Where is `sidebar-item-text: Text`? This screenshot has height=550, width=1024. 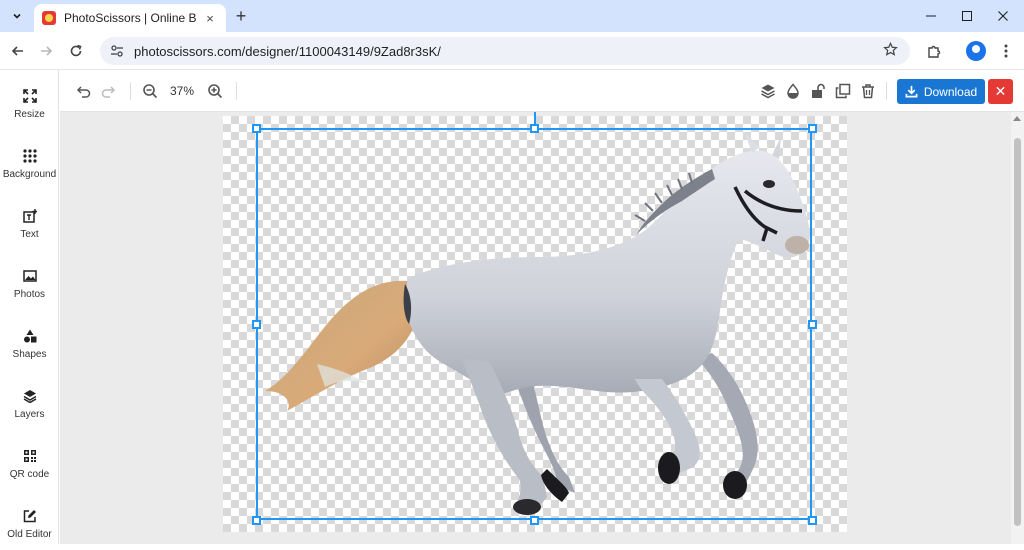
sidebar-item-text: Text is located at coordinates (29, 224).